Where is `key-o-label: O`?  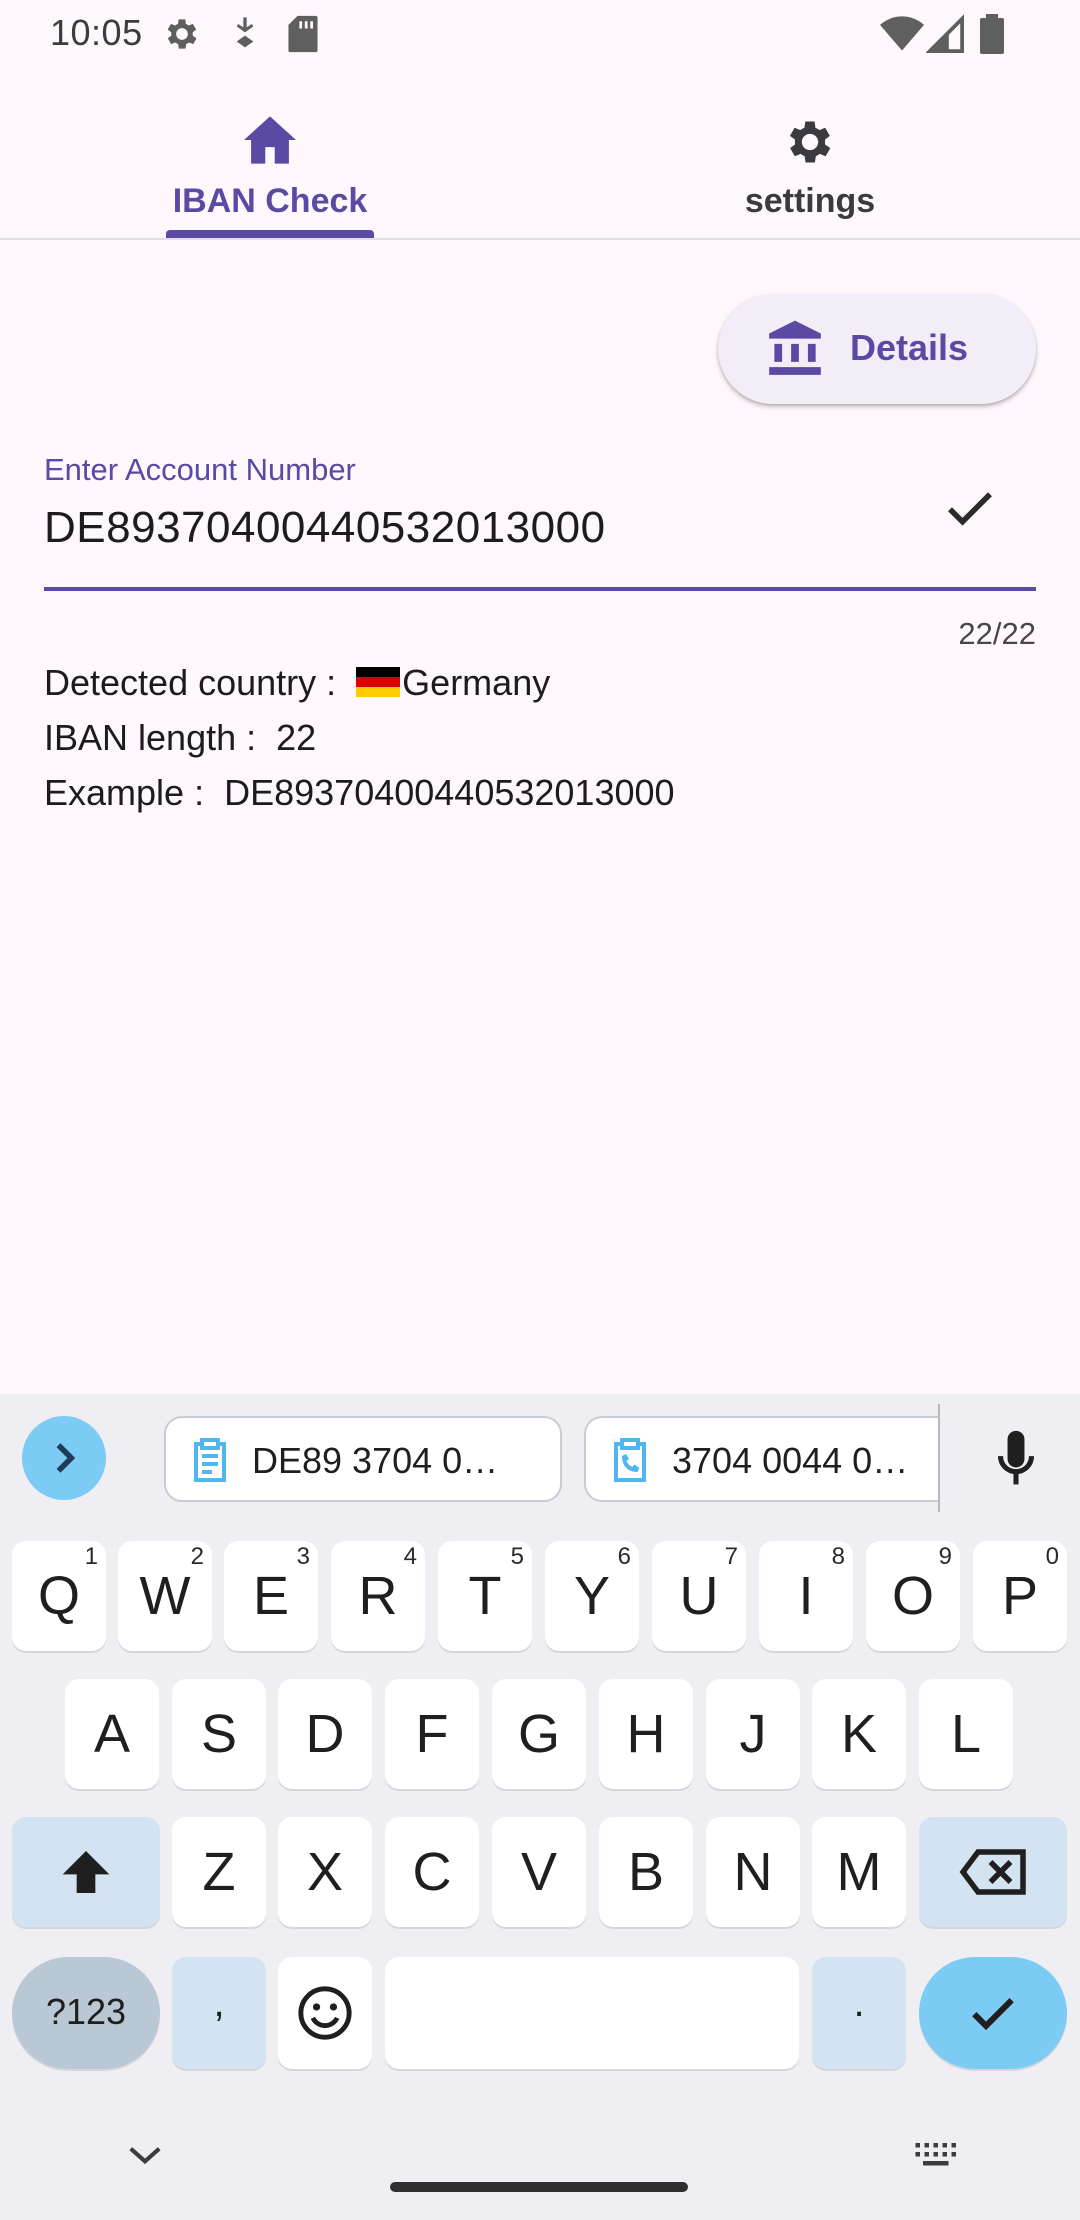 key-o-label: O is located at coordinates (912, 1596).